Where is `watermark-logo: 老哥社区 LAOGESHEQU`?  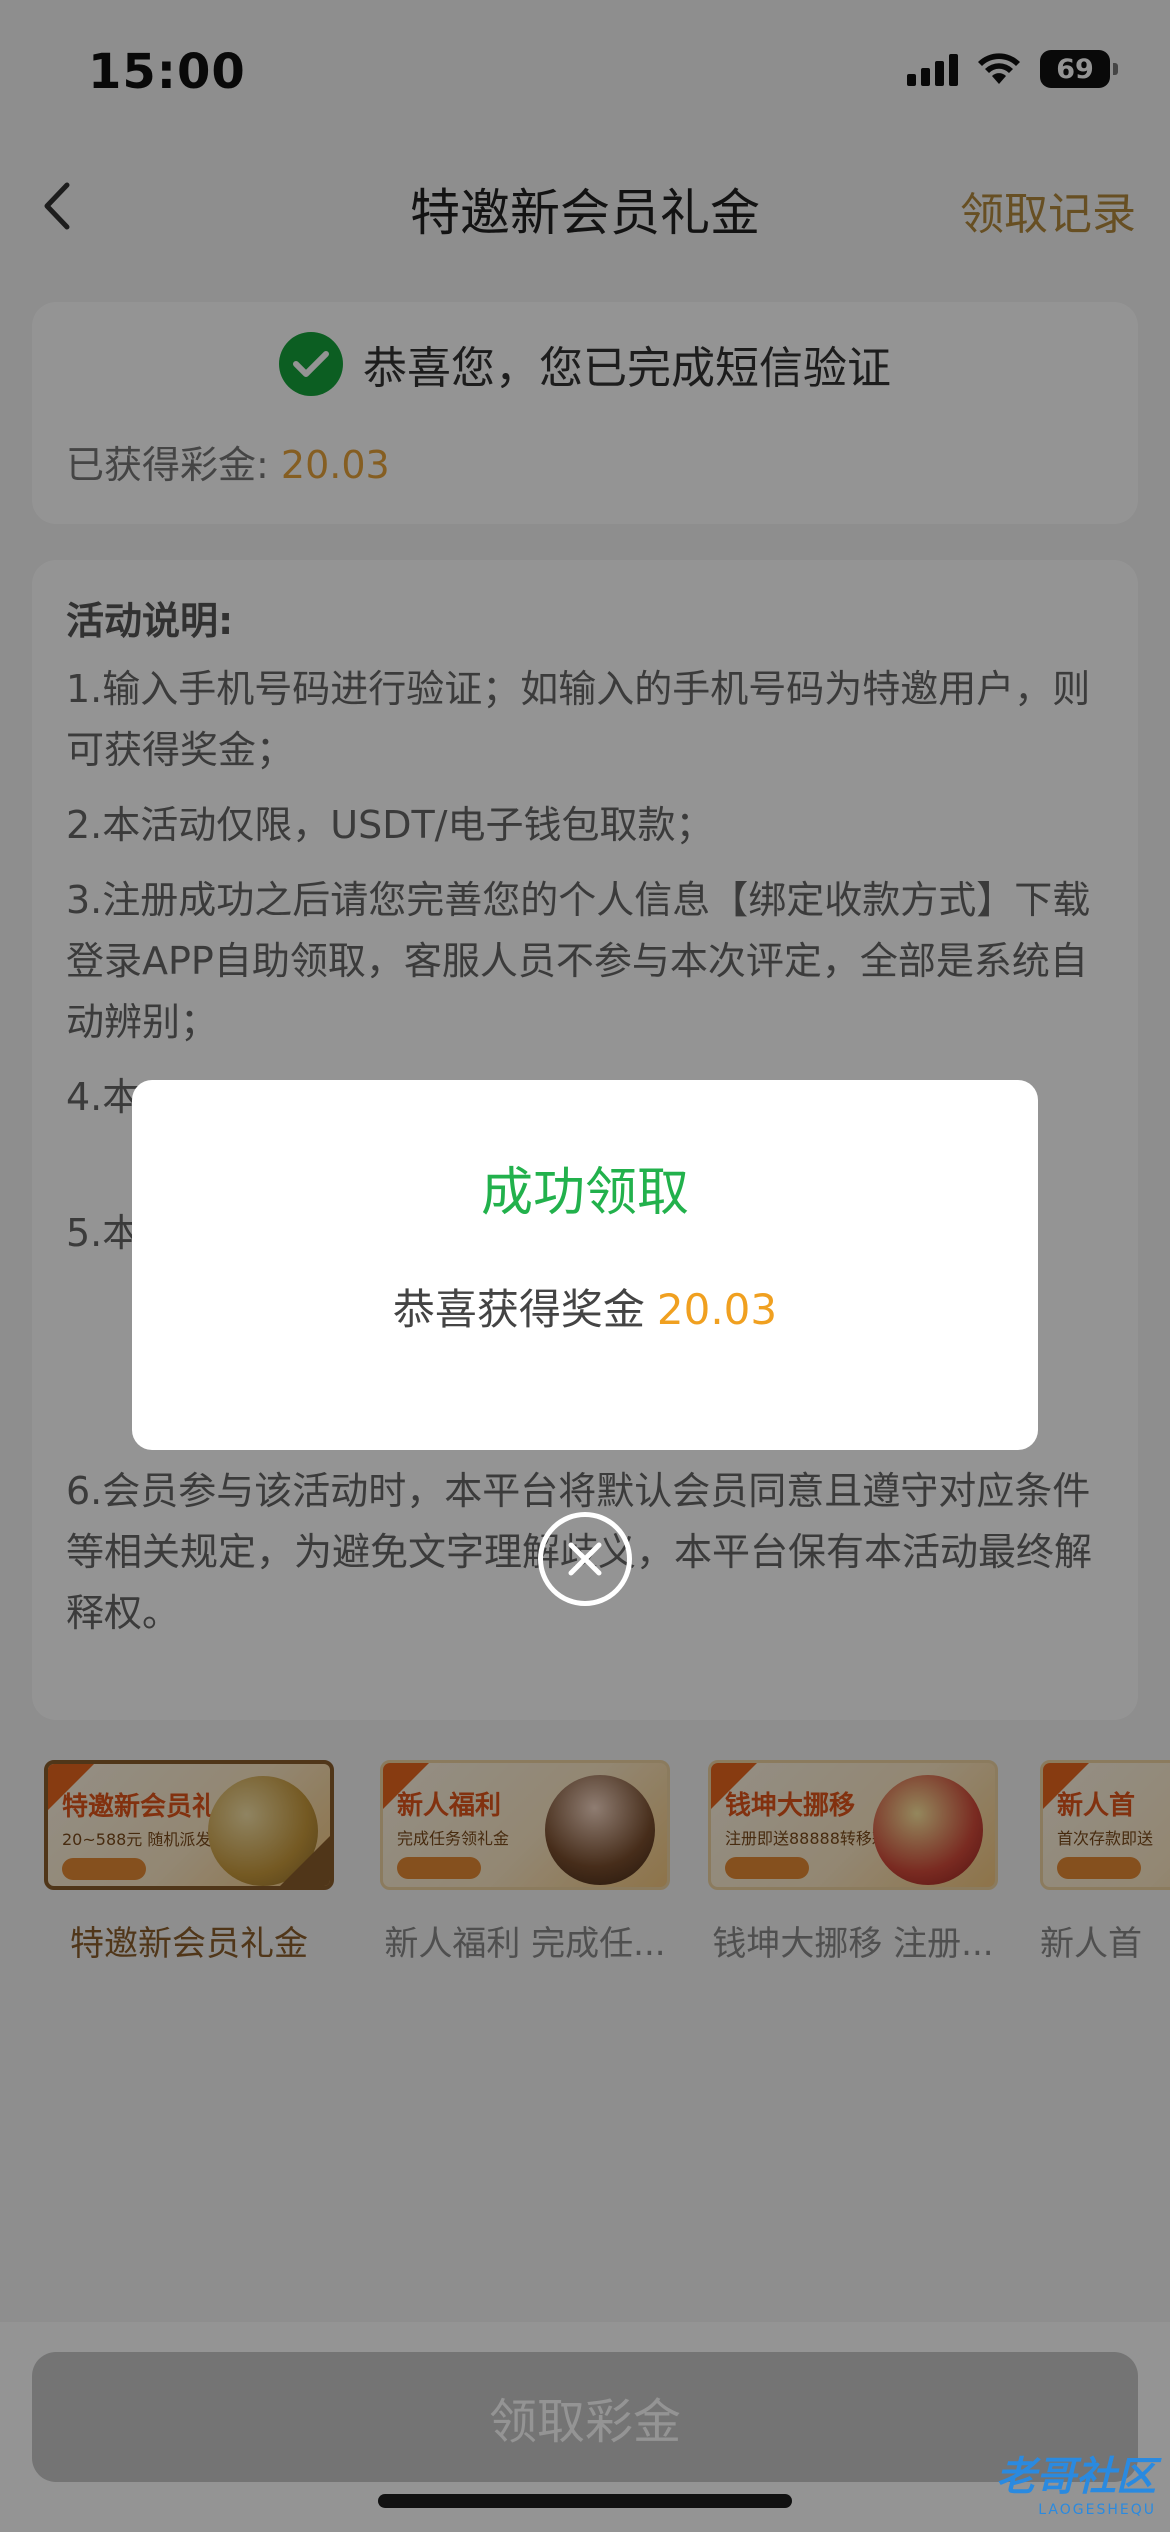 watermark-logo: 老哥社区 LAOGESHEQU is located at coordinates (1076, 2486).